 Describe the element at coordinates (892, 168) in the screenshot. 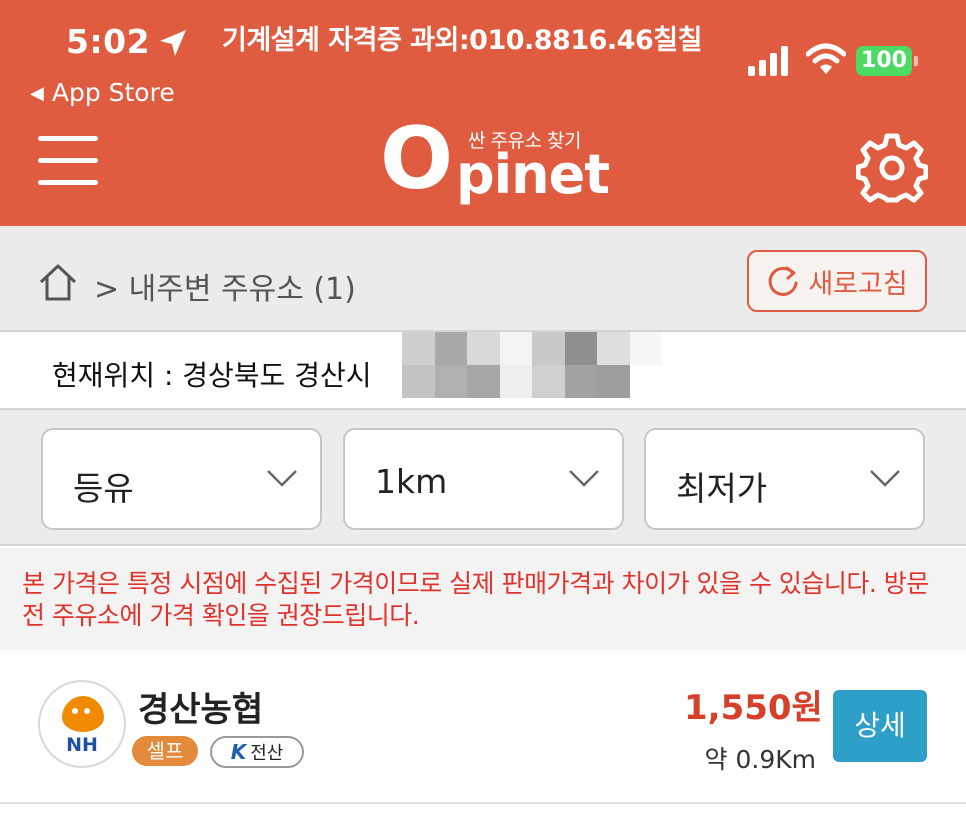

I see `settings-gear-icon` at that location.